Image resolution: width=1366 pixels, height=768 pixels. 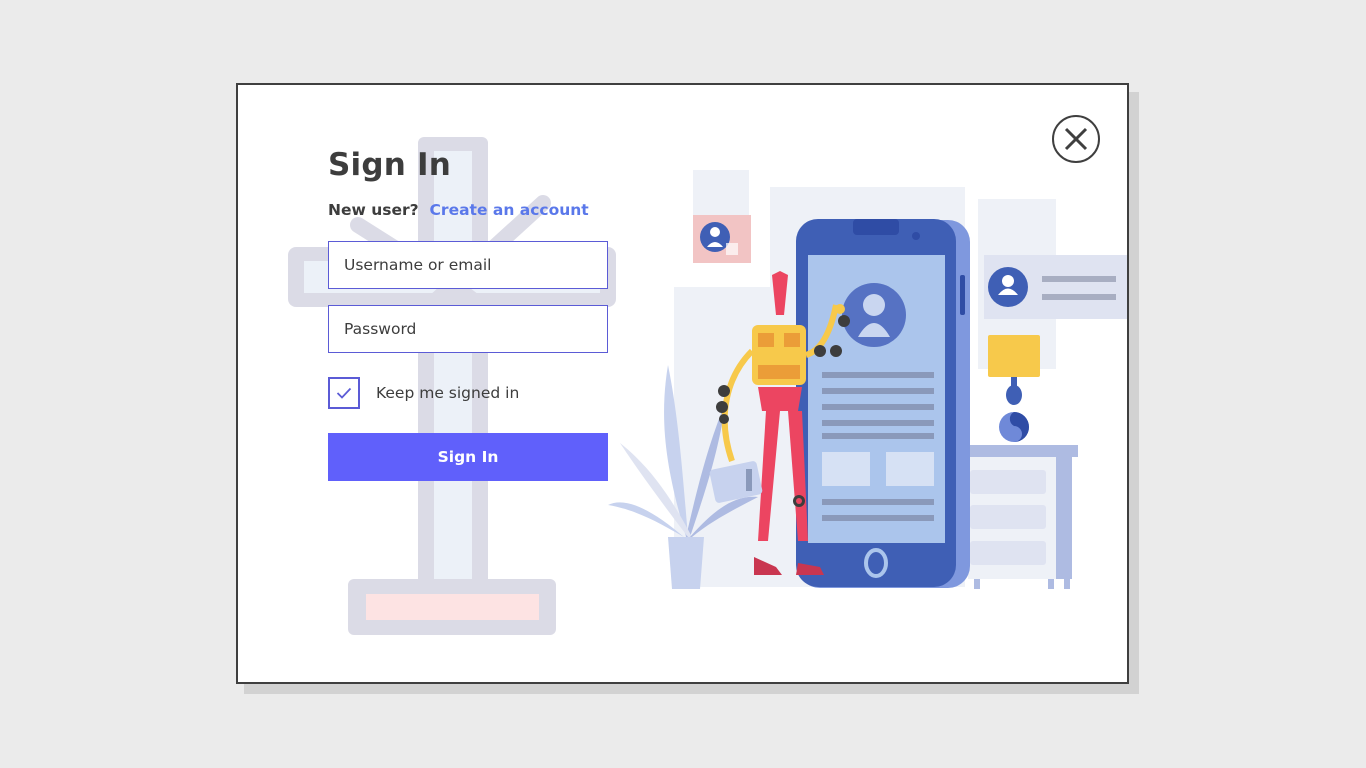 I want to click on close-button, so click(x=1076, y=139).